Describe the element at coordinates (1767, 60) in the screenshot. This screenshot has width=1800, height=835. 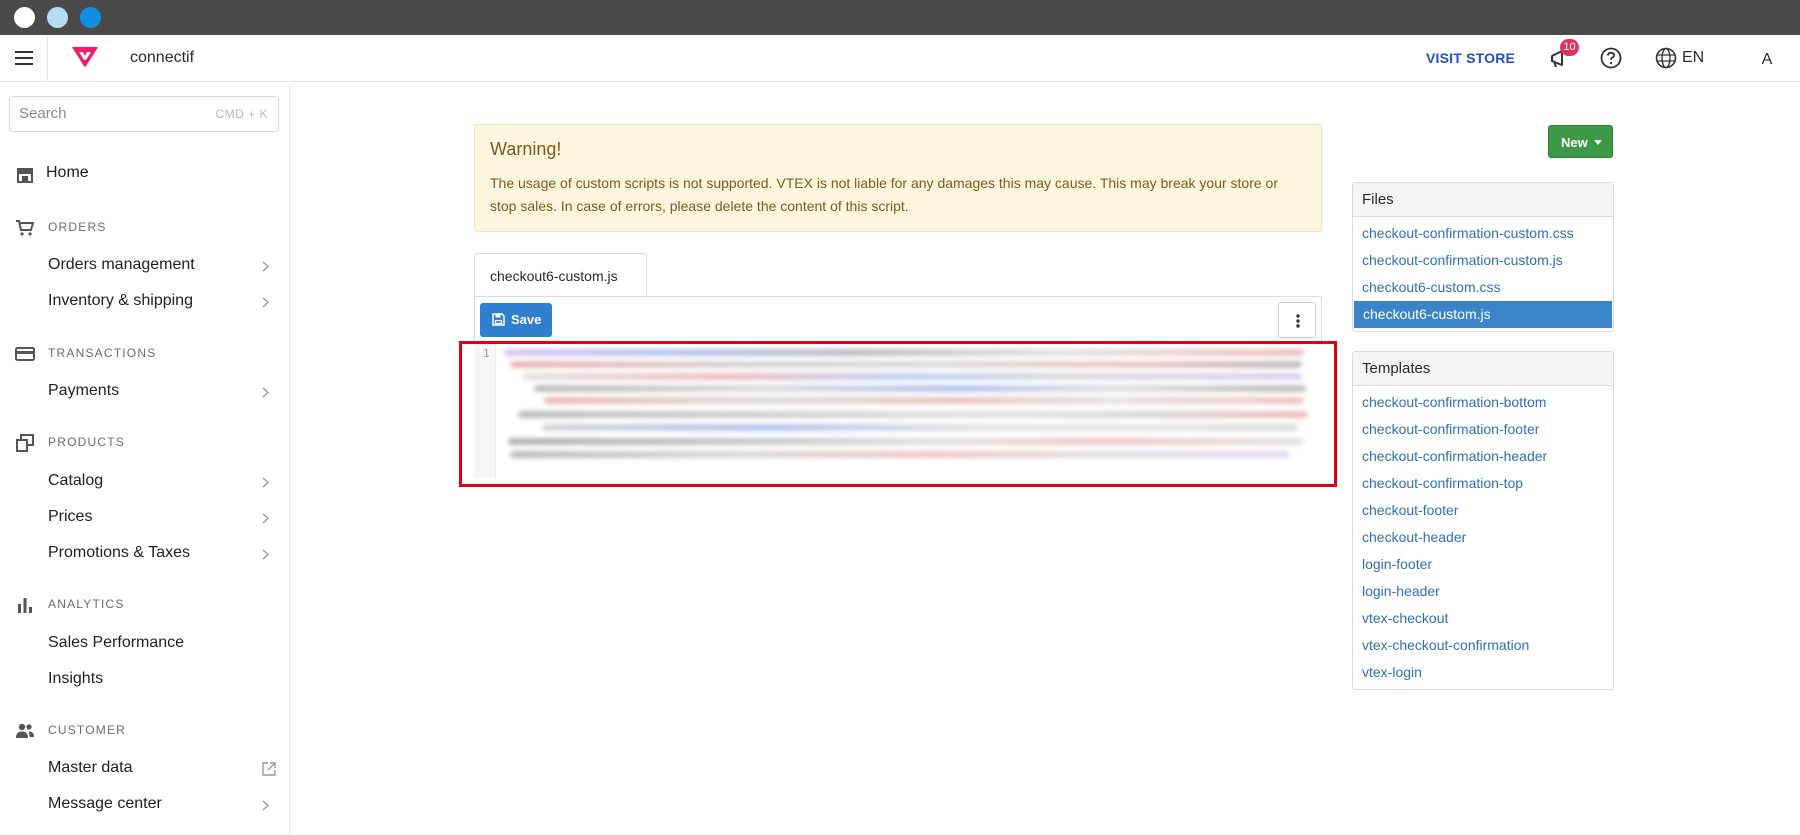
I see `user-avatar: A` at that location.